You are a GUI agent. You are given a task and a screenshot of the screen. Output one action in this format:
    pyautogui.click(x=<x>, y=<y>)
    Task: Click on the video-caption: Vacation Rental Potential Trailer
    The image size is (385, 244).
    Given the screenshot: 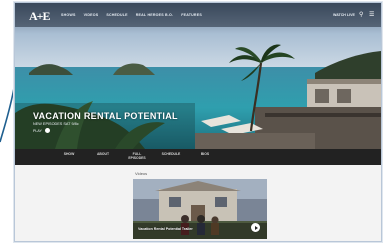 What is the action you would take?
    pyautogui.click(x=165, y=229)
    